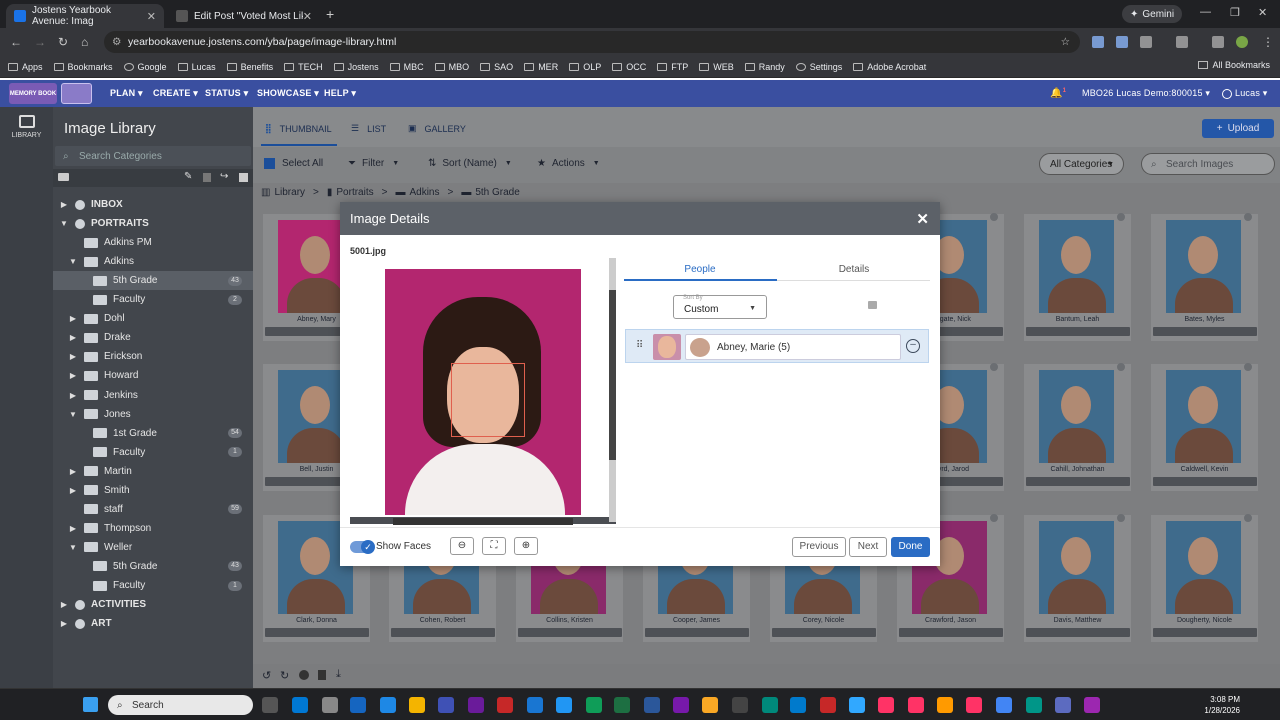  What do you see at coordinates (153, 509) in the screenshot?
I see `tree-item: staff 59` at bounding box center [153, 509].